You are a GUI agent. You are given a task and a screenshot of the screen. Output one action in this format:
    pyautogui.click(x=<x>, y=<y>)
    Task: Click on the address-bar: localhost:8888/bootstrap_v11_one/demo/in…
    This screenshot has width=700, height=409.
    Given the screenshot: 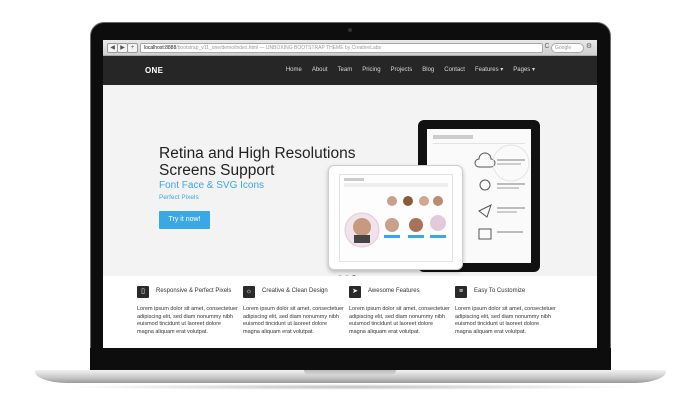 What is the action you would take?
    pyautogui.click(x=341, y=48)
    